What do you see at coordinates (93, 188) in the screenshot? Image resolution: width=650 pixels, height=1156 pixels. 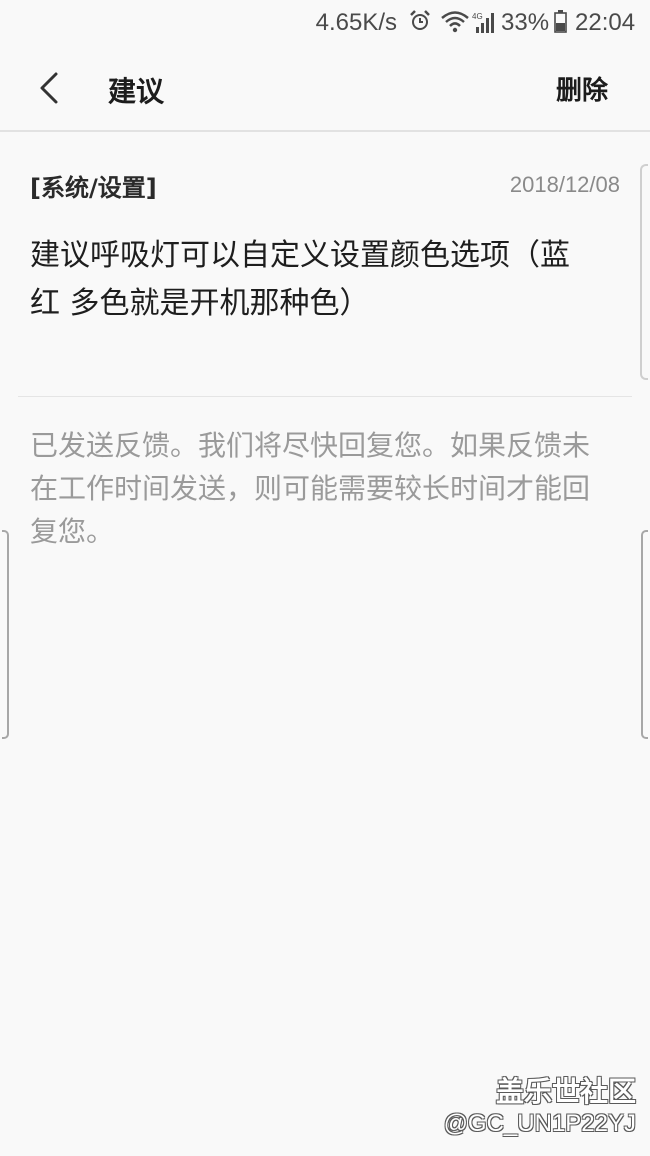 I see `feedback-category: [系统/设置]` at bounding box center [93, 188].